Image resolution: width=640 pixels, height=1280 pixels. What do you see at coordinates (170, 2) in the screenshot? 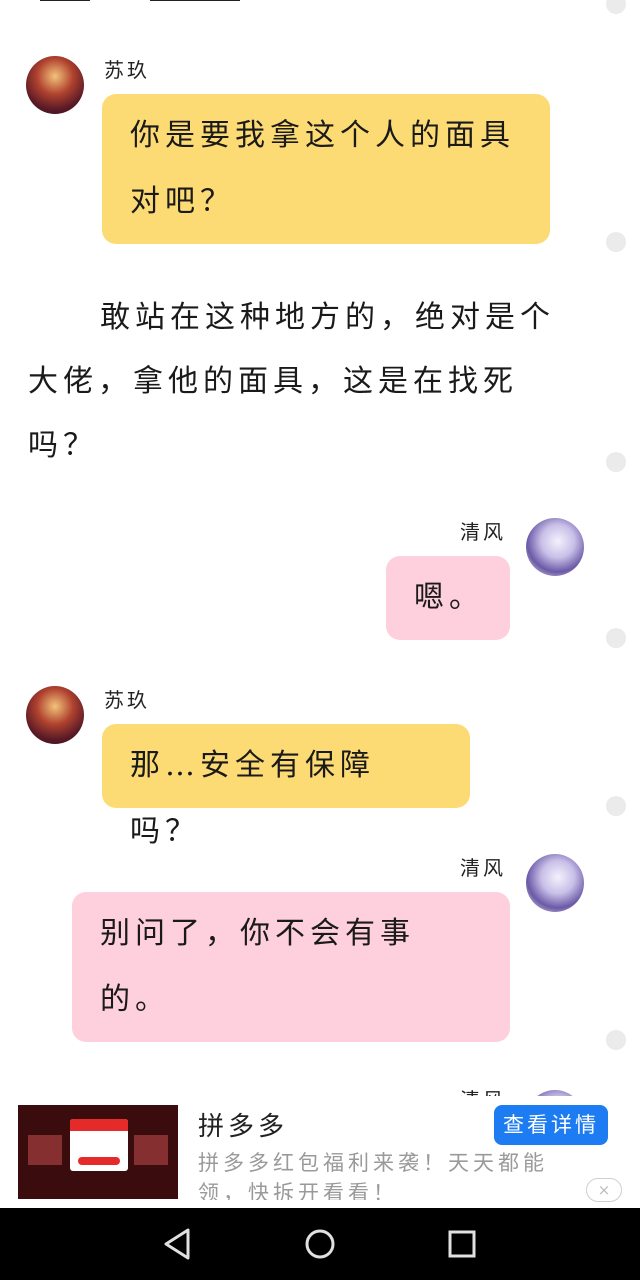
I see `cut-off-text-top` at bounding box center [170, 2].